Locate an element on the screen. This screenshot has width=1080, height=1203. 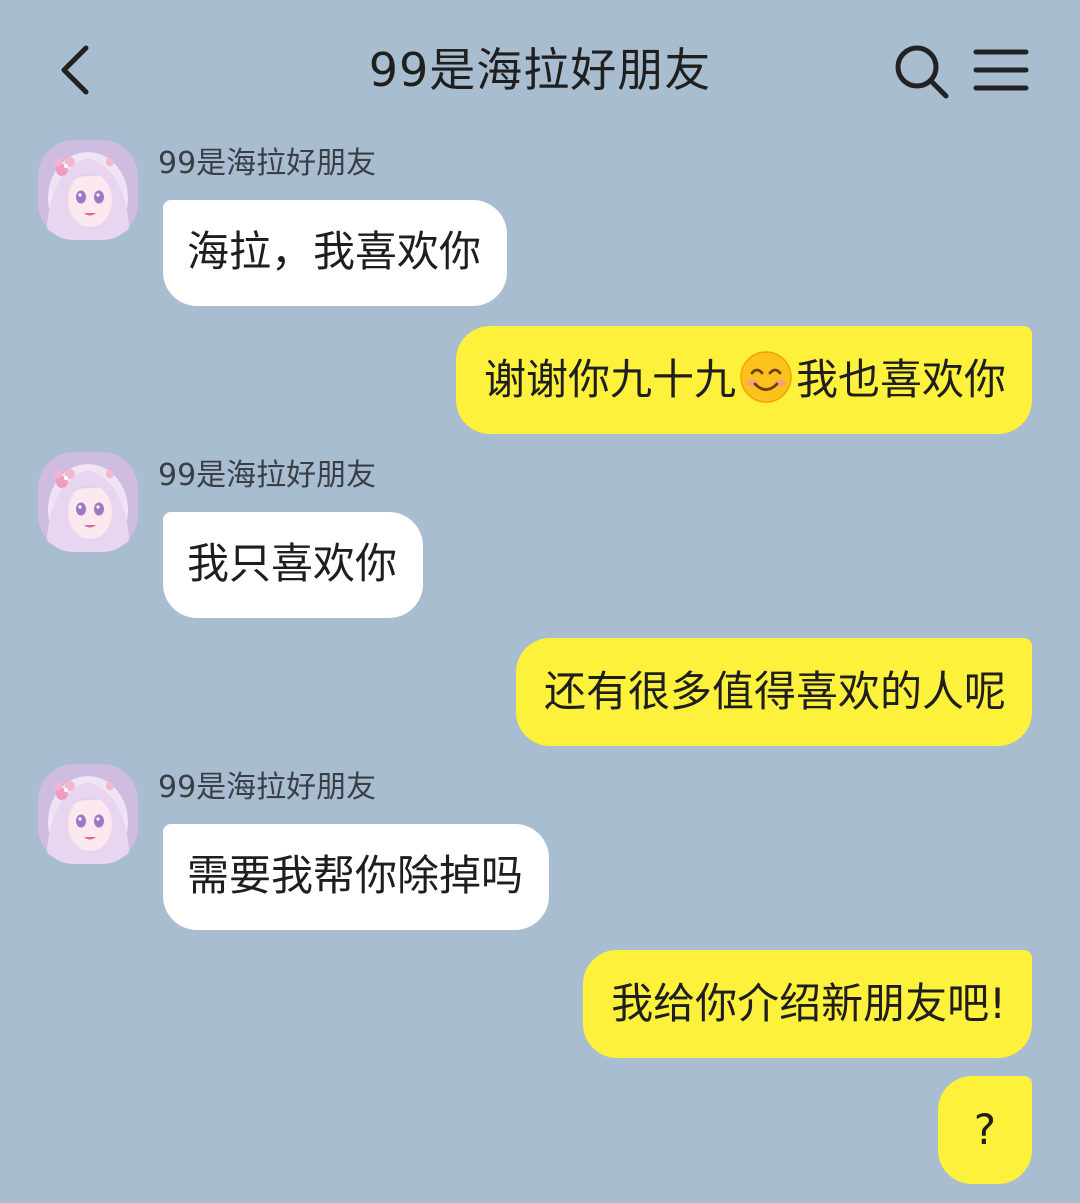
message-incoming: 99是海拉好朋友 需要我帮你除掉吗 is located at coordinates (540, 849).